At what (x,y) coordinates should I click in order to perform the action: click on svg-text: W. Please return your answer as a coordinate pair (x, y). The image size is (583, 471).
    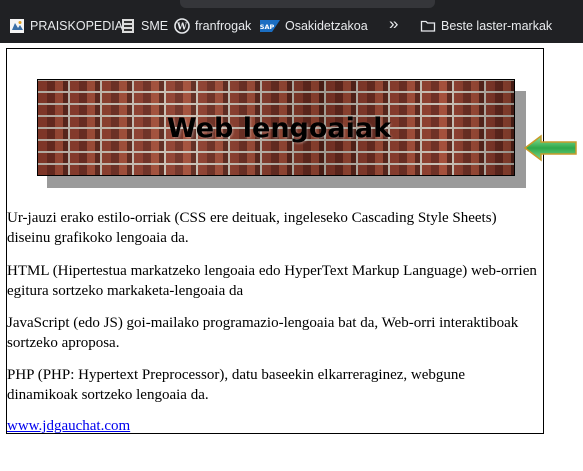
    Looking at the image, I should click on (182, 28).